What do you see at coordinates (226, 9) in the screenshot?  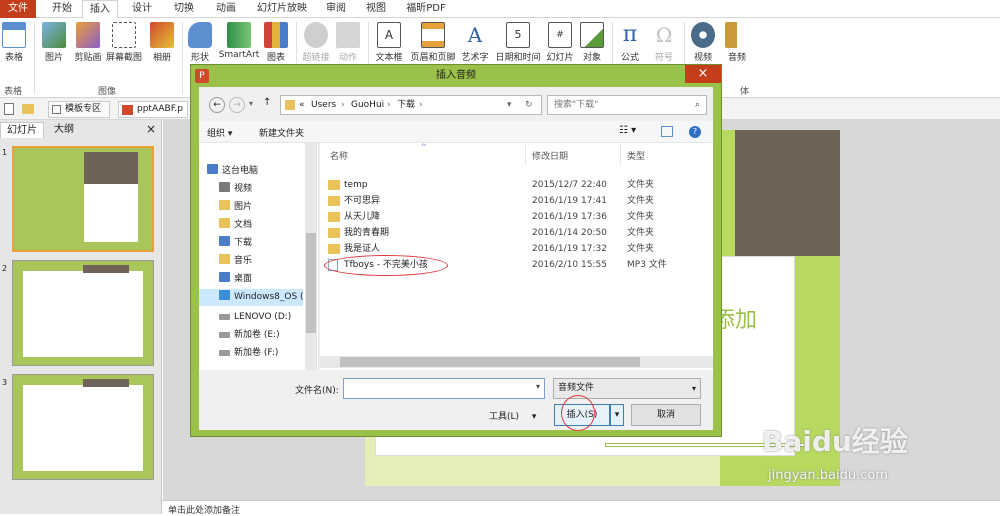 I see `tab-animations: 动画` at bounding box center [226, 9].